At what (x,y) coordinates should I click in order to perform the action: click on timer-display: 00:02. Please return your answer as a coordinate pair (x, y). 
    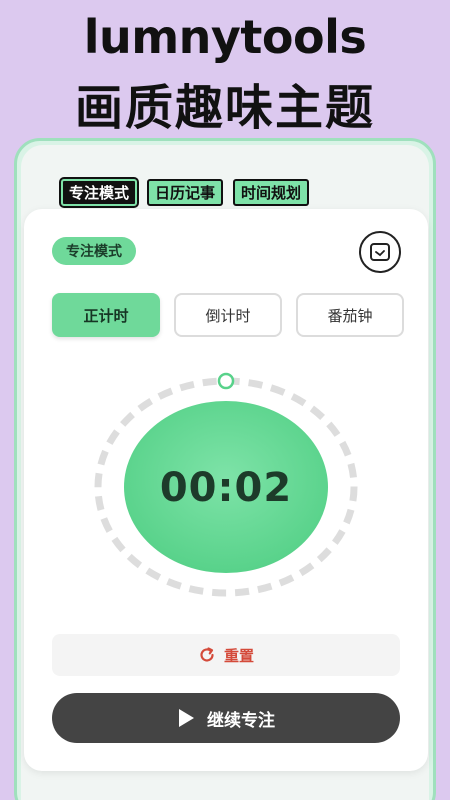
    Looking at the image, I should click on (226, 488).